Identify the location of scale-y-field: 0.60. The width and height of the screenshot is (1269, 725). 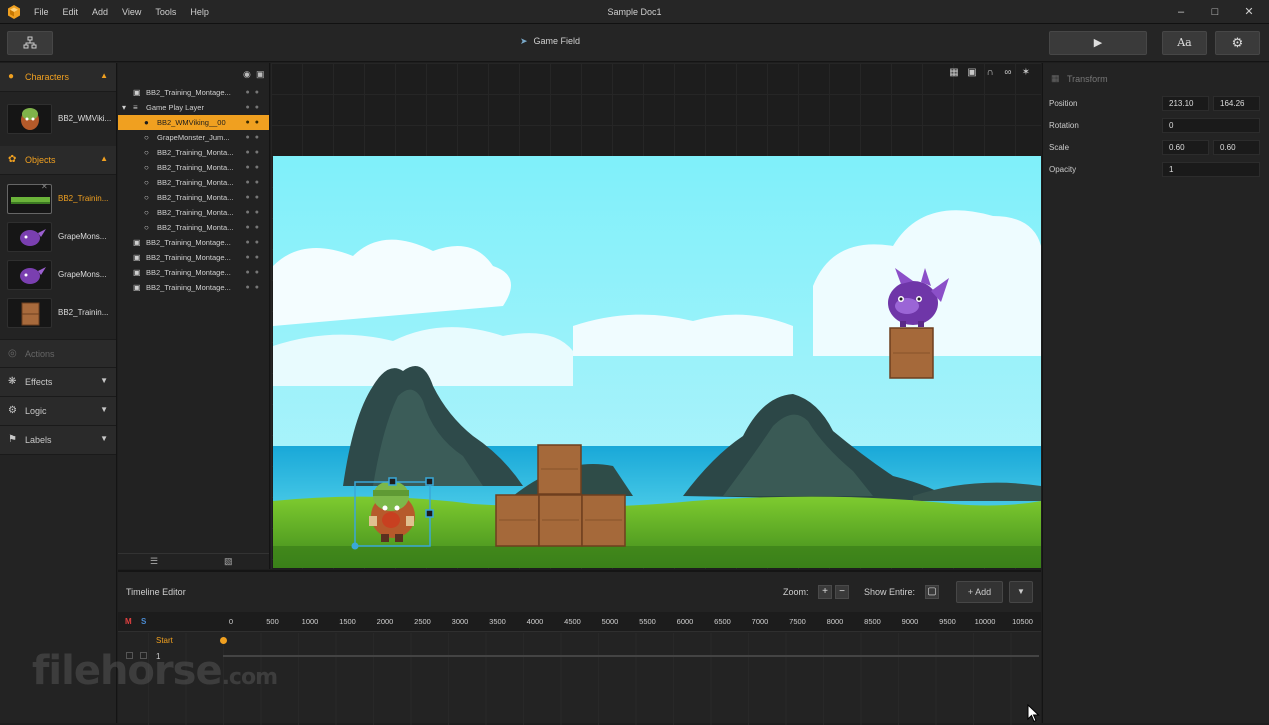
(1236, 147).